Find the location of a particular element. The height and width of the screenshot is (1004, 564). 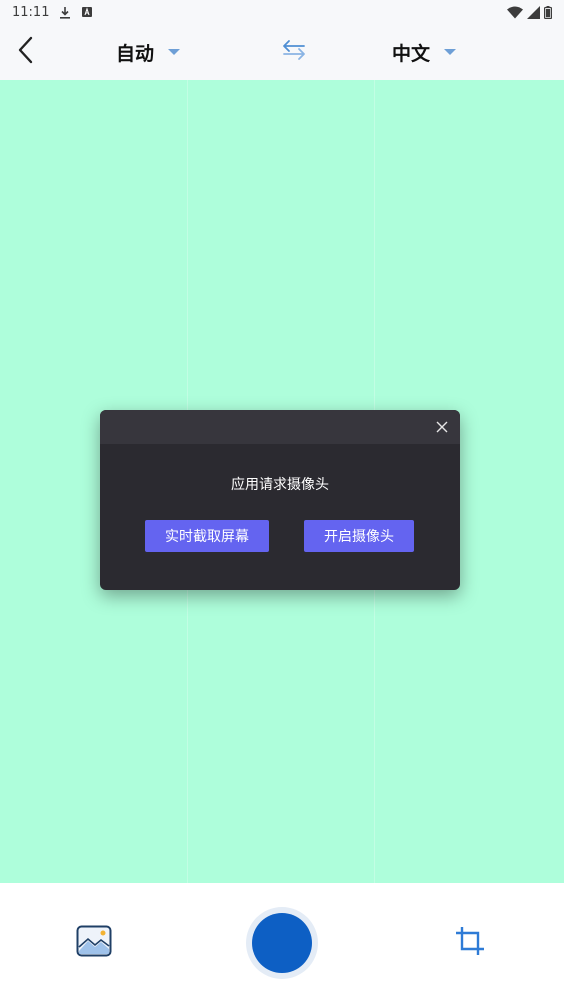

close-icon is located at coordinates (442, 427).